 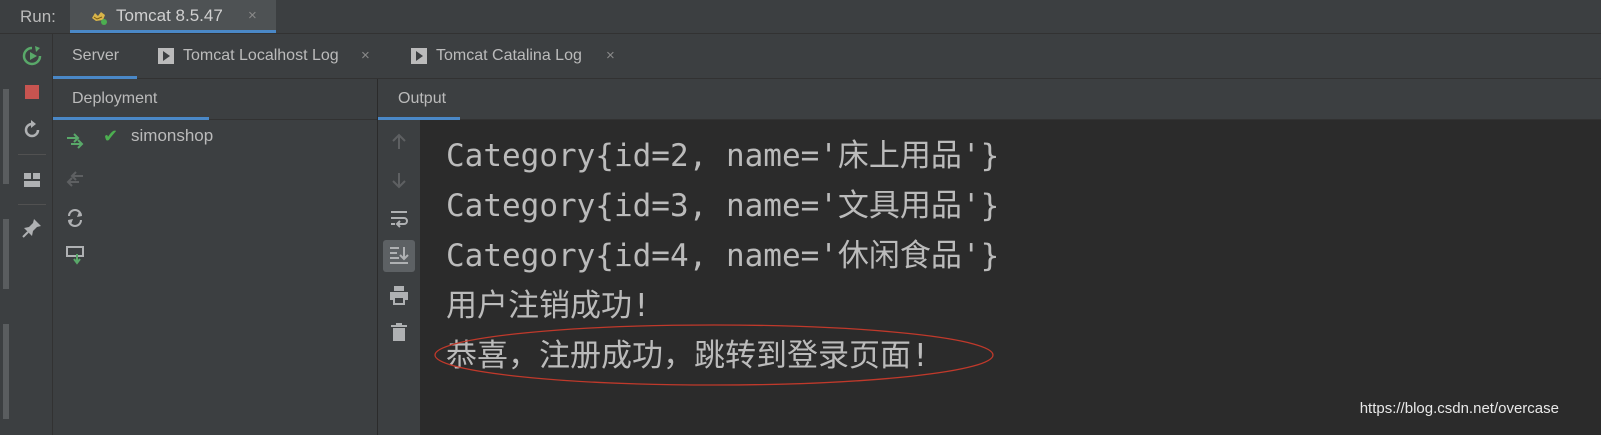 I want to click on rerun-icon, so click(x=32, y=56).